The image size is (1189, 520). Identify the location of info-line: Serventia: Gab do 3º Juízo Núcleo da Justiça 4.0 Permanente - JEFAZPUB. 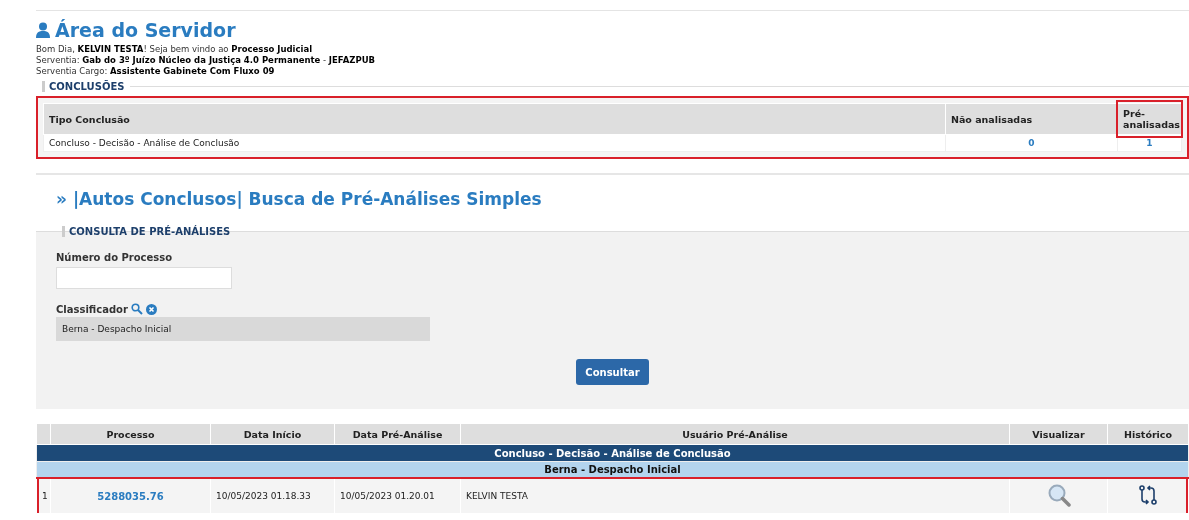
(206, 60).